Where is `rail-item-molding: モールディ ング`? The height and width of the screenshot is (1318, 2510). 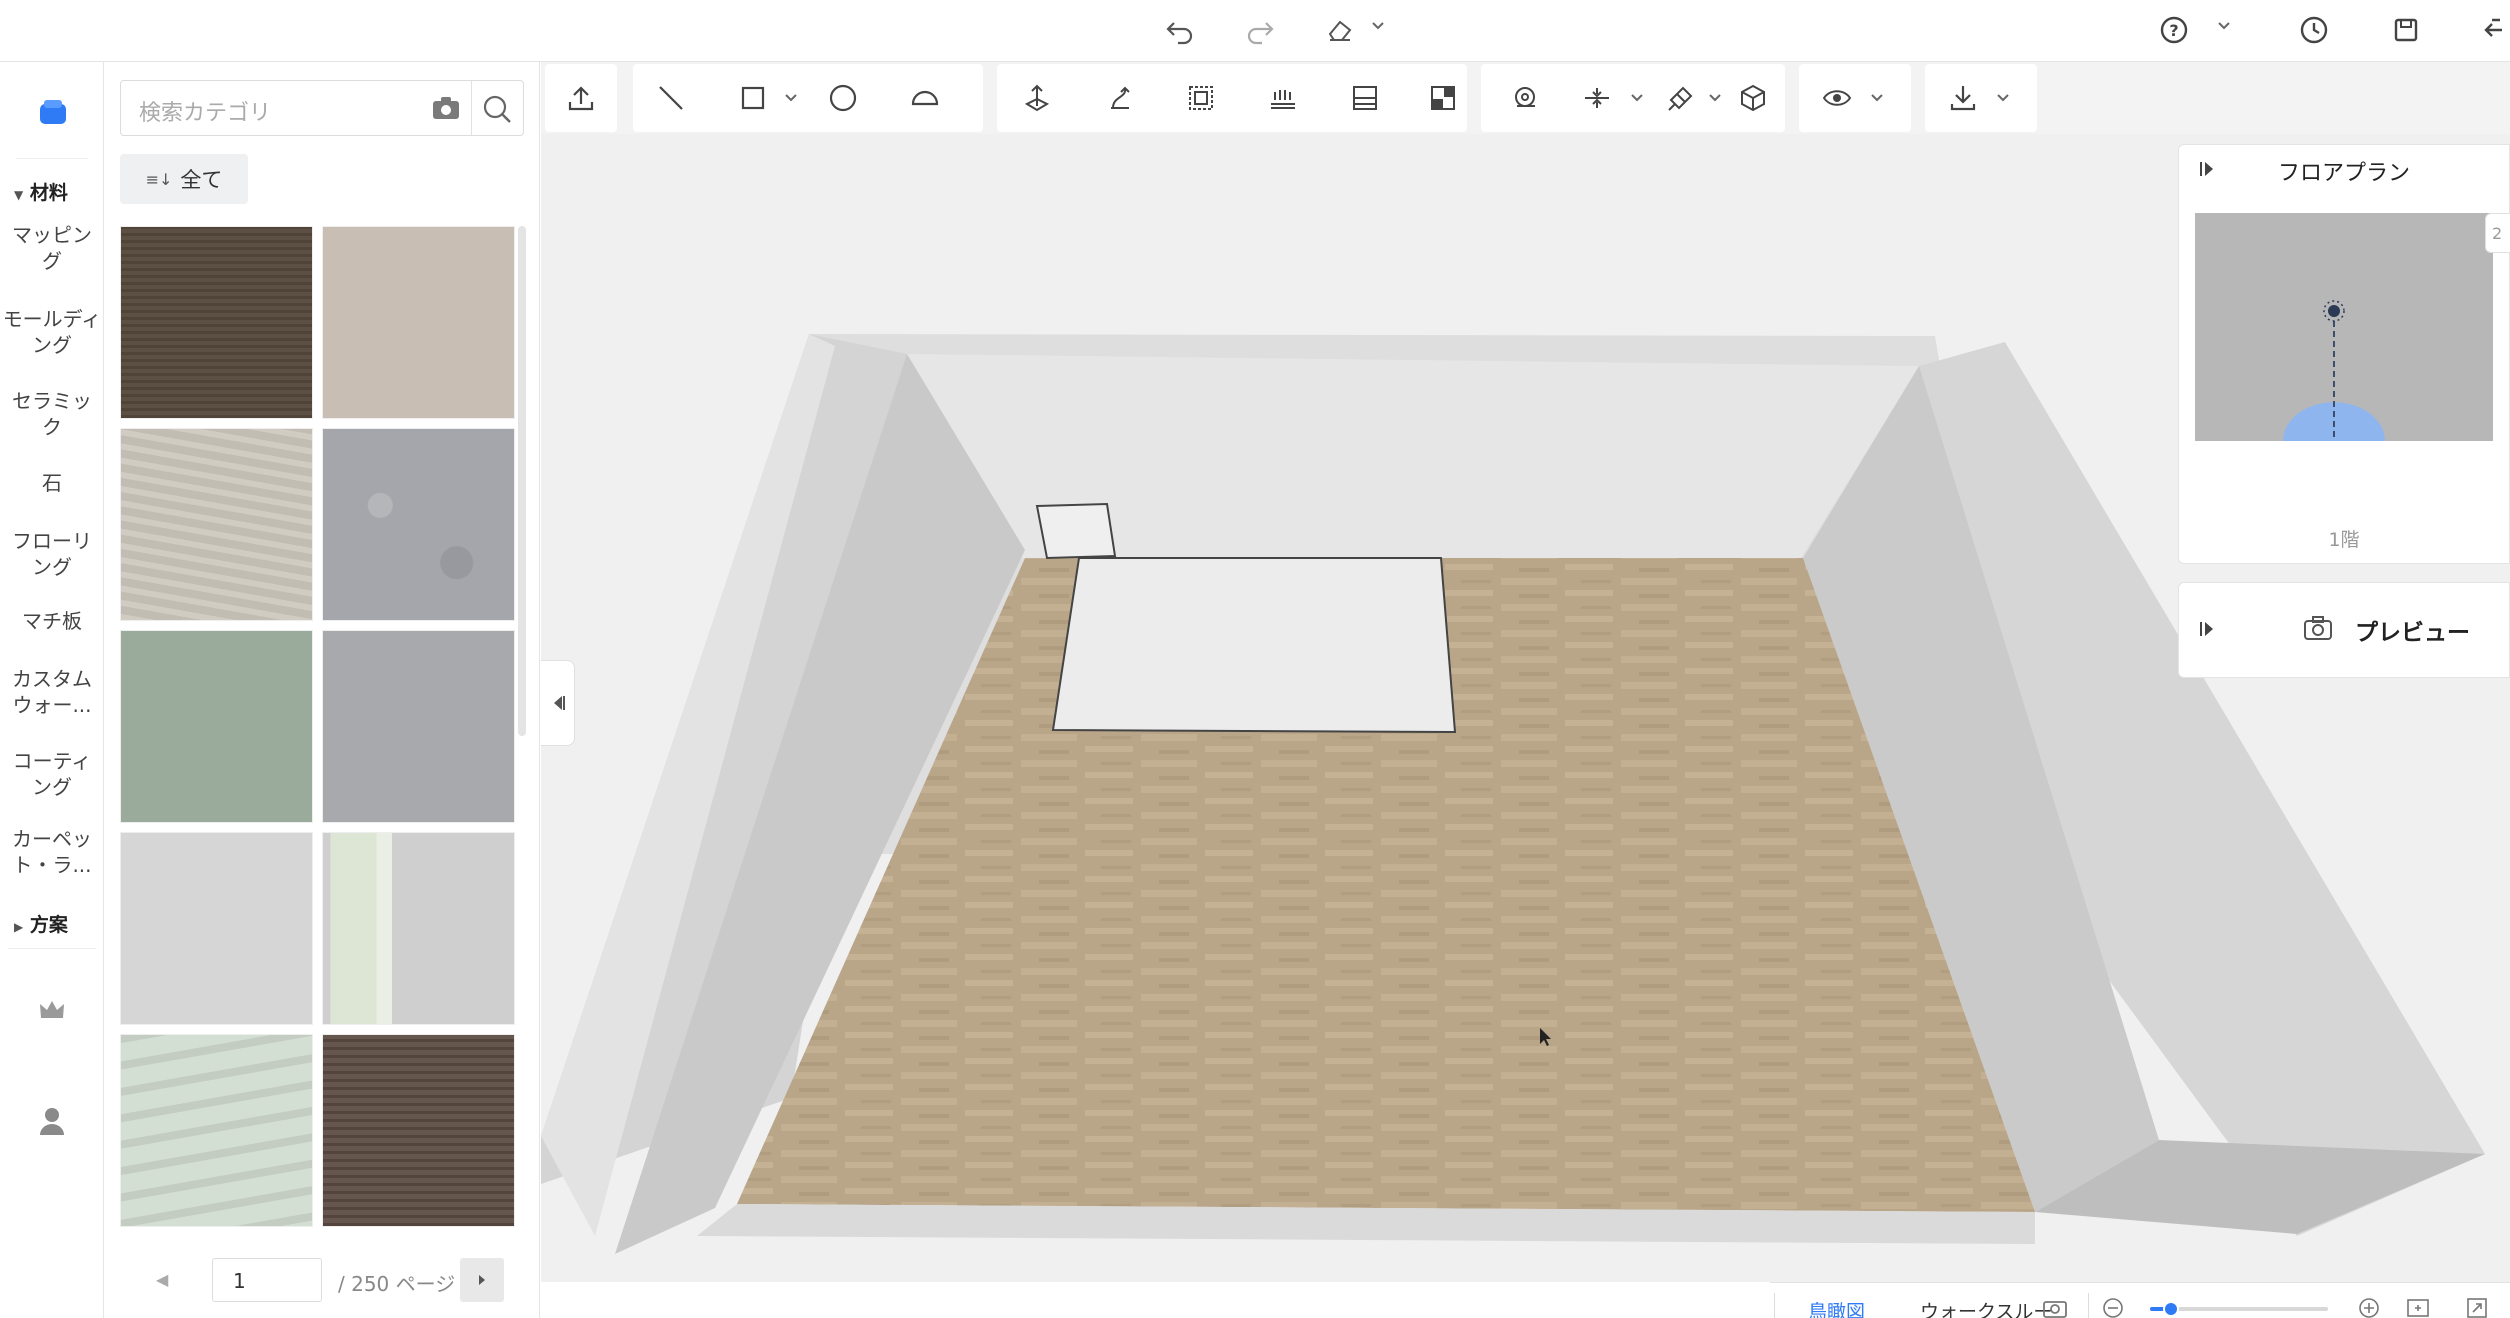
rail-item-molding: モールディ ング is located at coordinates (52, 332).